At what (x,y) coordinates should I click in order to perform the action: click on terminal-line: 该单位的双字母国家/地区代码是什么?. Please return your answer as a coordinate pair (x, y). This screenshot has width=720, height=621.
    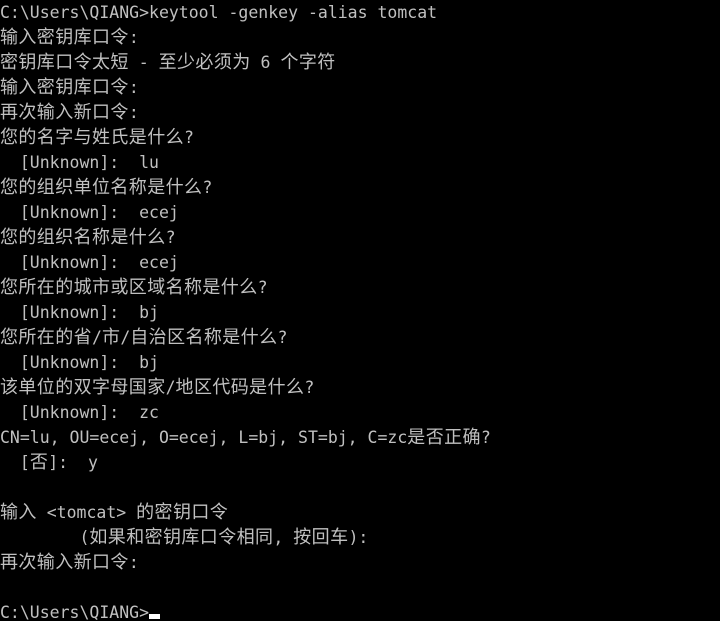
    Looking at the image, I should click on (157, 387).